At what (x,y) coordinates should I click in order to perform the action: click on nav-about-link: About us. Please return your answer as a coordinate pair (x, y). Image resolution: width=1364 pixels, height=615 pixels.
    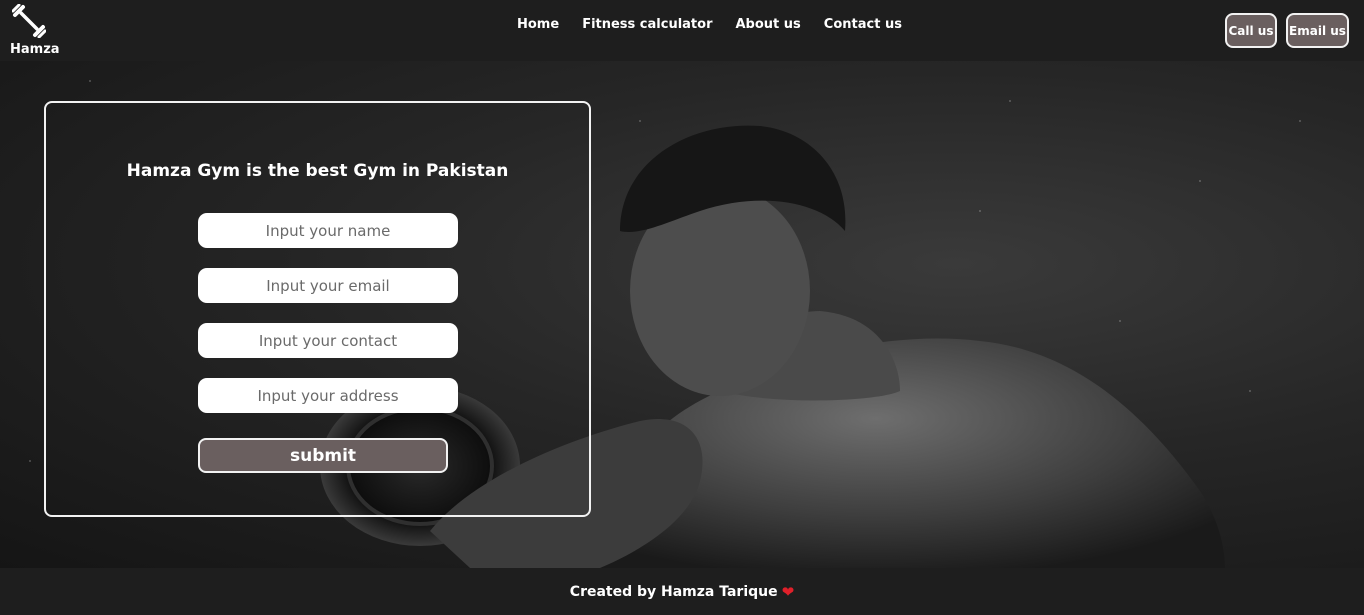
    Looking at the image, I should click on (768, 24).